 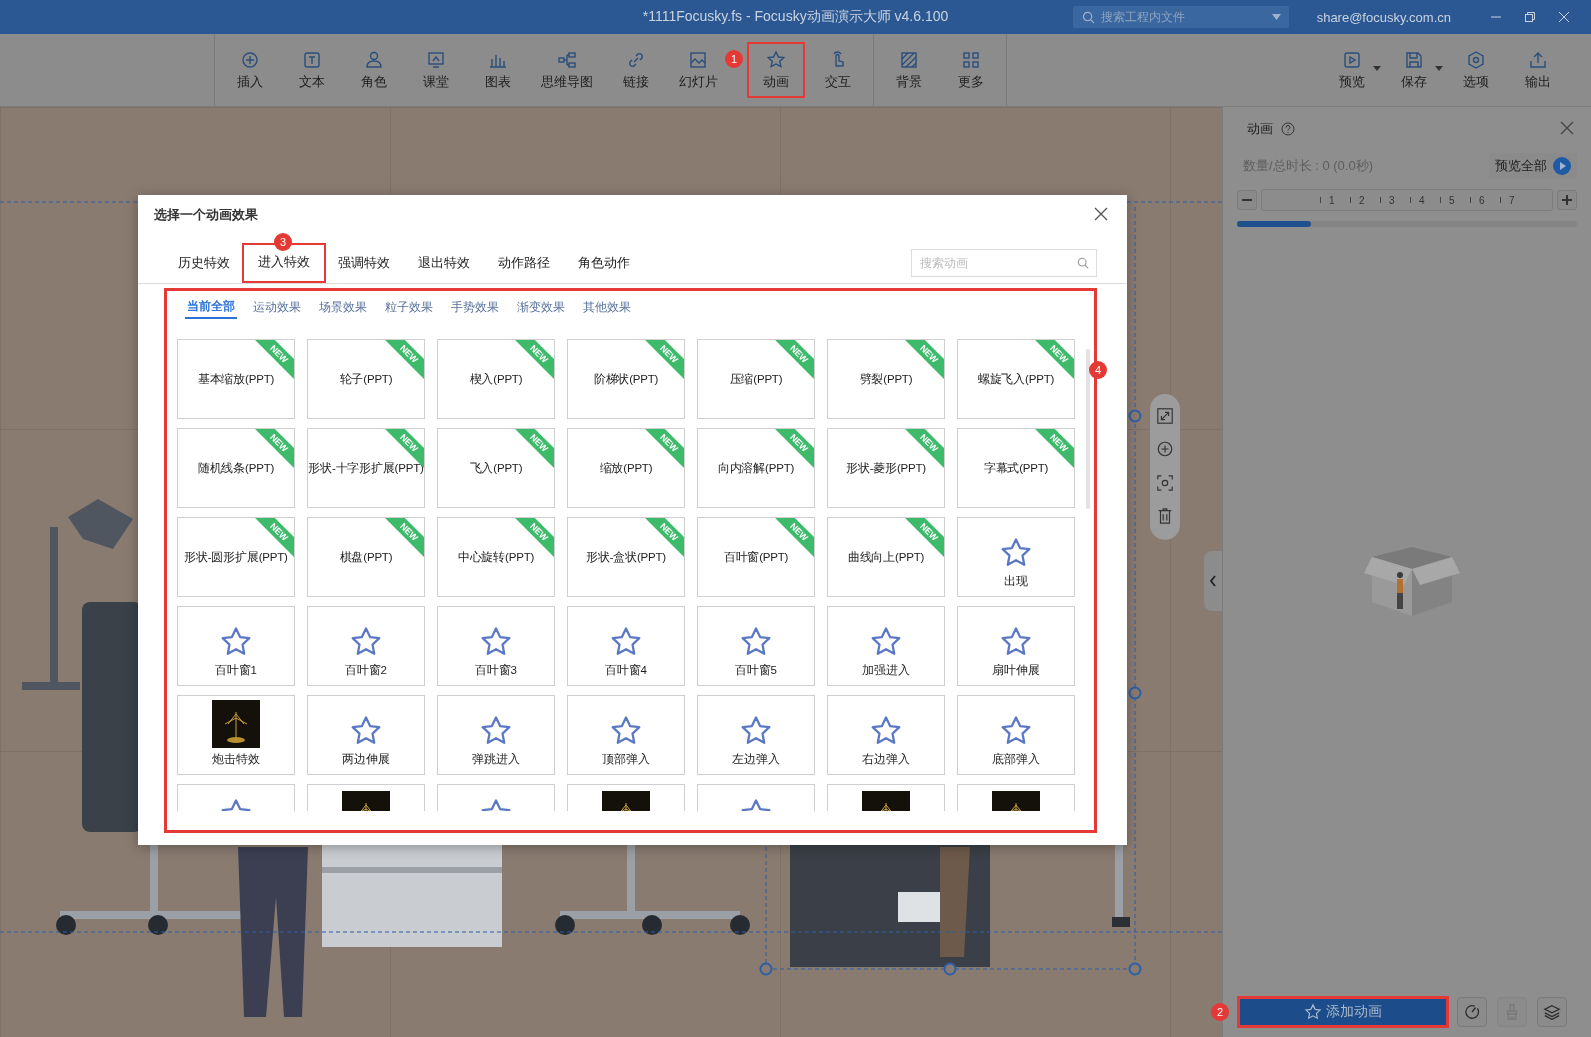 What do you see at coordinates (1260, 129) in the screenshot?
I see `panel-title: 动画` at bounding box center [1260, 129].